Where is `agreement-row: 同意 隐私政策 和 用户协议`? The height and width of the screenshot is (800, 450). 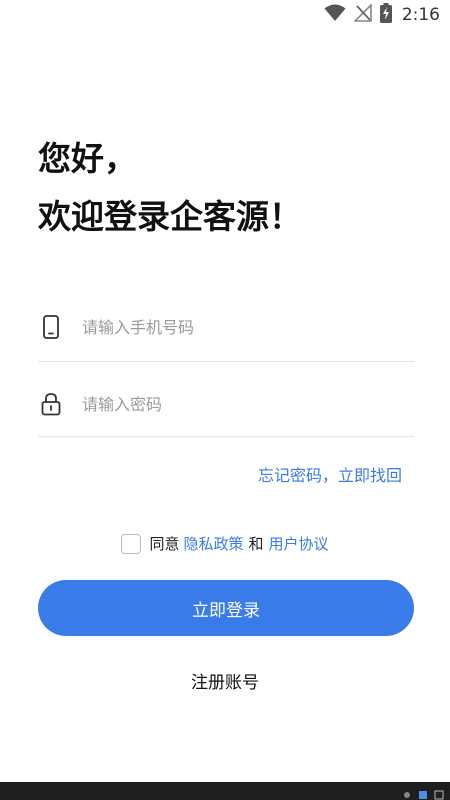
agreement-row: 同意 隐私政策 和 用户协议 is located at coordinates (225, 543).